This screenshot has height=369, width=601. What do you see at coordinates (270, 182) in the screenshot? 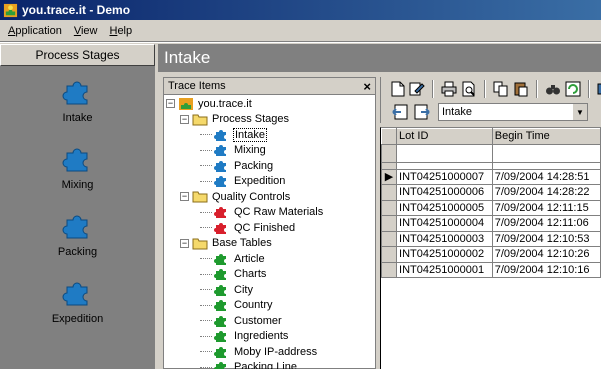
I see `tree-node: Expedition` at bounding box center [270, 182].